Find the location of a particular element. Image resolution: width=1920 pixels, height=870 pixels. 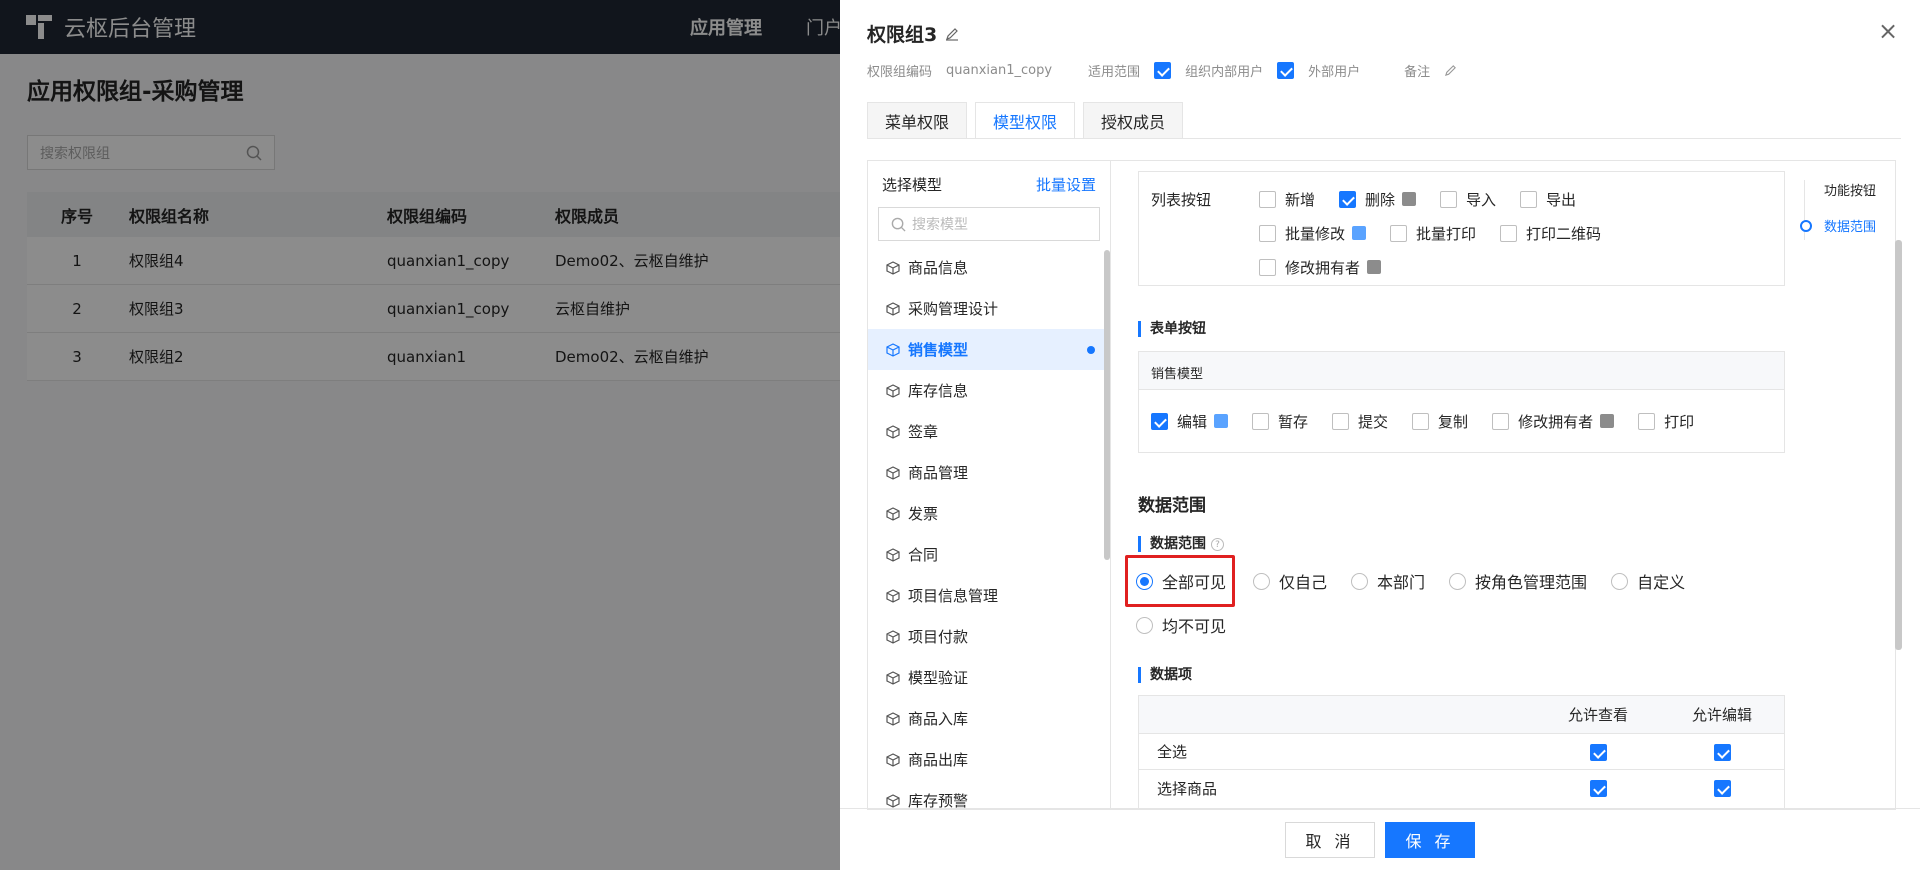

option-draft: 暂存 is located at coordinates (1280, 421).